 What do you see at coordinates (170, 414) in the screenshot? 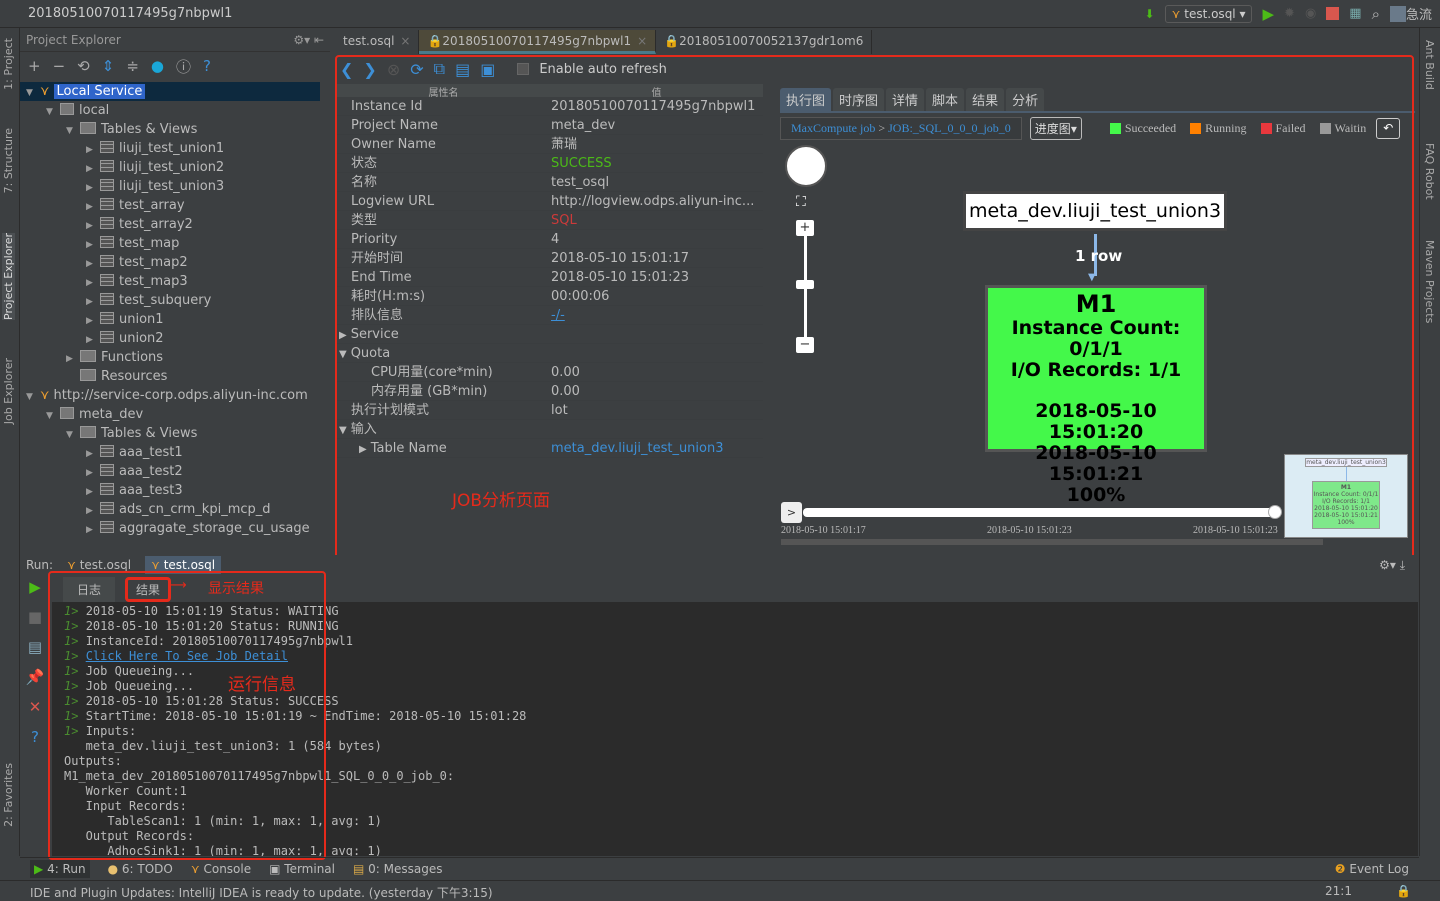
I see `tree-item: ▼ meta_dev` at bounding box center [170, 414].